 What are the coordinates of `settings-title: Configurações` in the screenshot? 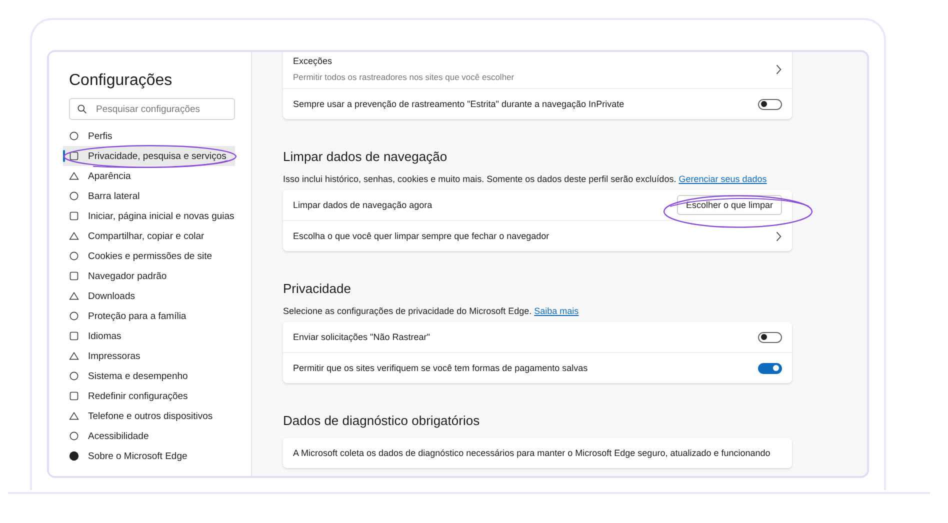 It's located at (121, 81).